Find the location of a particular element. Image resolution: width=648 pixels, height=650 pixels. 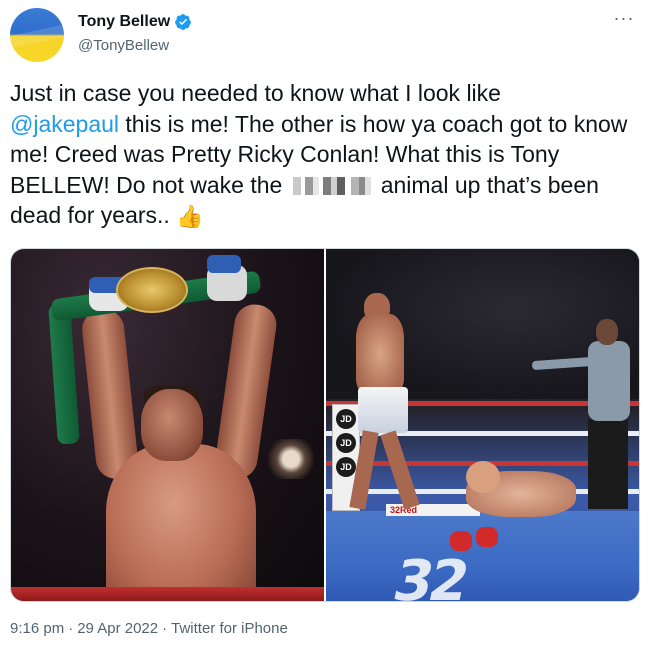

tweet-meta: 9:16 pm · 29 Apr 2022 · Twitter for iPhone is located at coordinates (149, 628).